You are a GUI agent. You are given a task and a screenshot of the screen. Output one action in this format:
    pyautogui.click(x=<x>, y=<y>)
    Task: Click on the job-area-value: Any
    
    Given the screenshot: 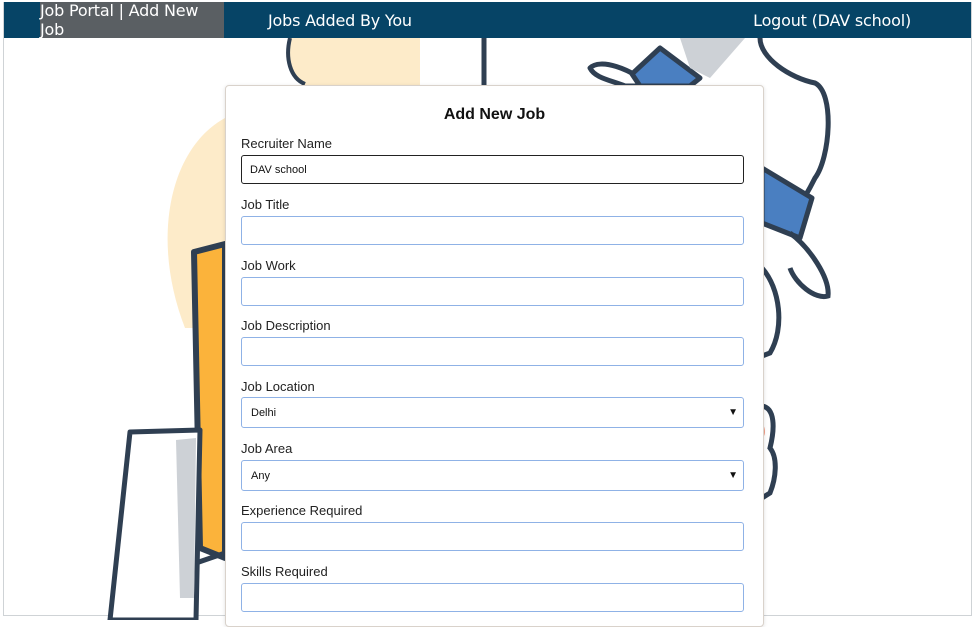 What is the action you would take?
    pyautogui.click(x=260, y=475)
    